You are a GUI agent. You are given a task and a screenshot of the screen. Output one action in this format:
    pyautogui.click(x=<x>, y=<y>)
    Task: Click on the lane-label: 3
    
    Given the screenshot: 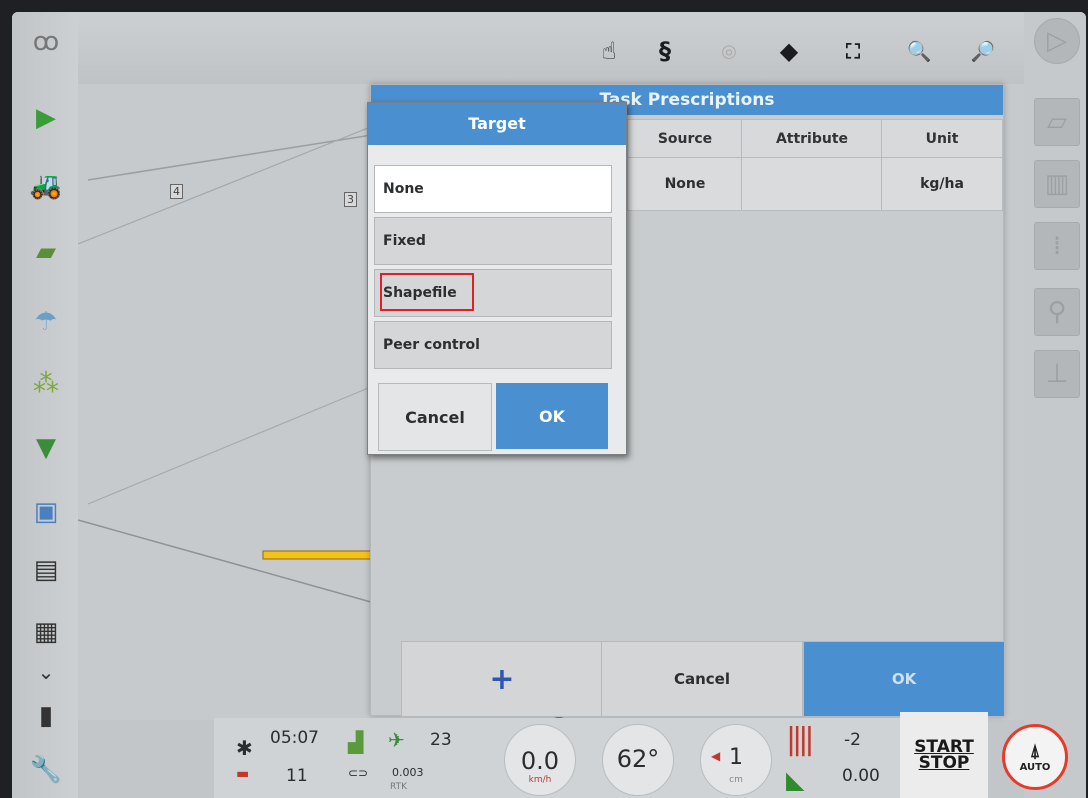 What is the action you would take?
    pyautogui.click(x=350, y=199)
    